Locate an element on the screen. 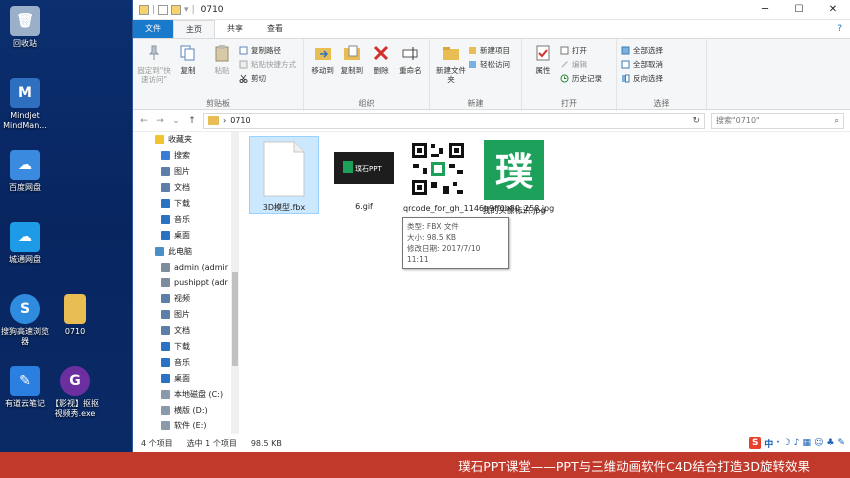  file-item: 3D模型.fbx is located at coordinates (284, 175).